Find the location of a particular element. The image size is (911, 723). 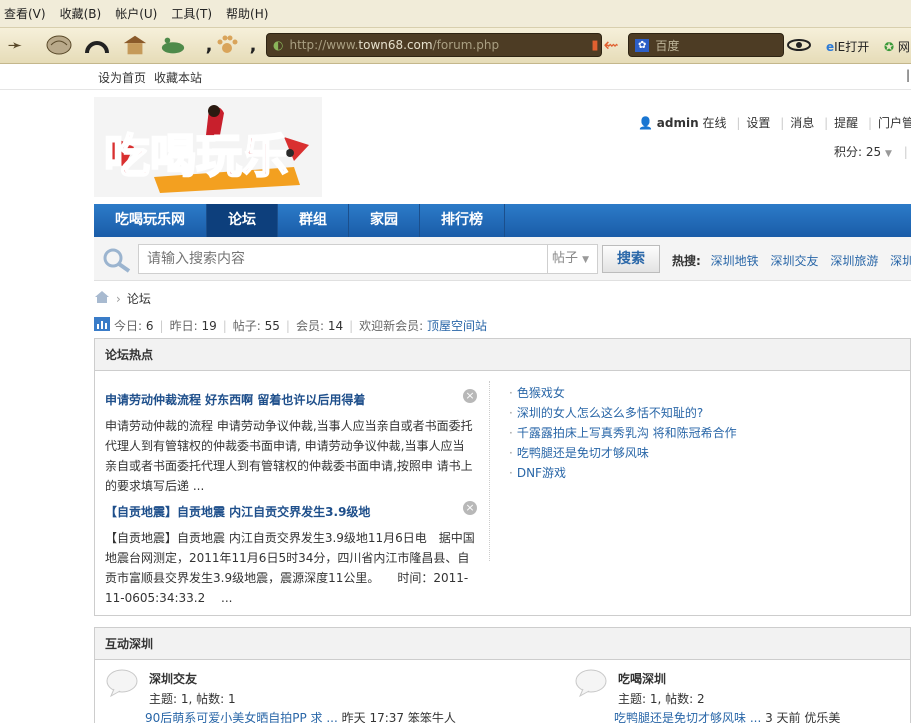

interaction-section-title: 互动深圳 is located at coordinates (502, 644).